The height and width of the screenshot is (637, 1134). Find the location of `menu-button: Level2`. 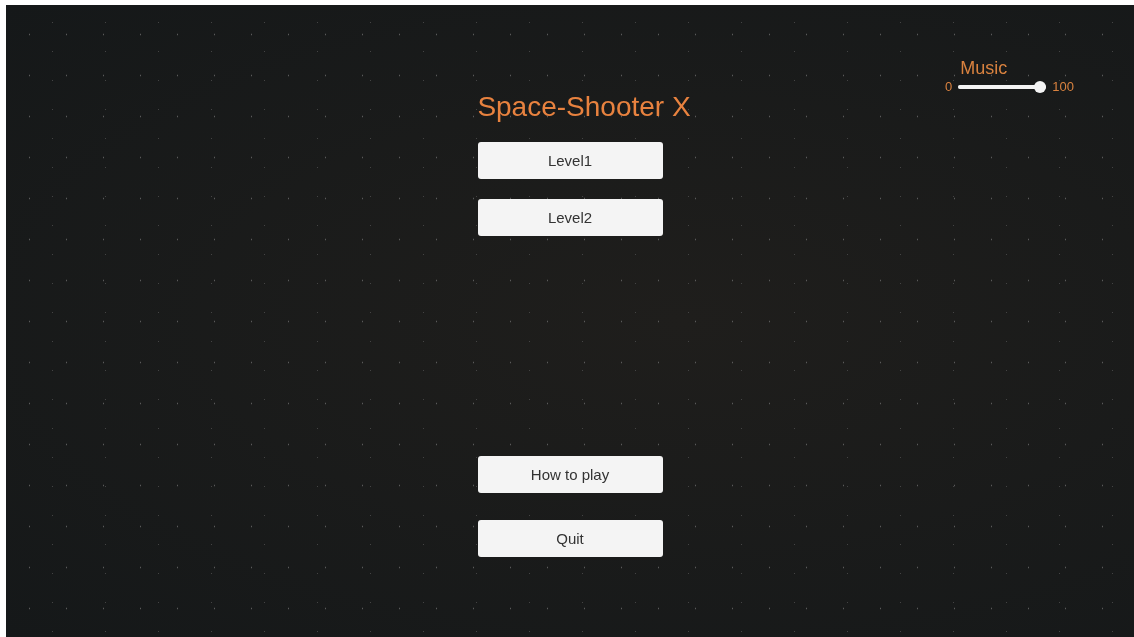

menu-button: Level2 is located at coordinates (570, 217).